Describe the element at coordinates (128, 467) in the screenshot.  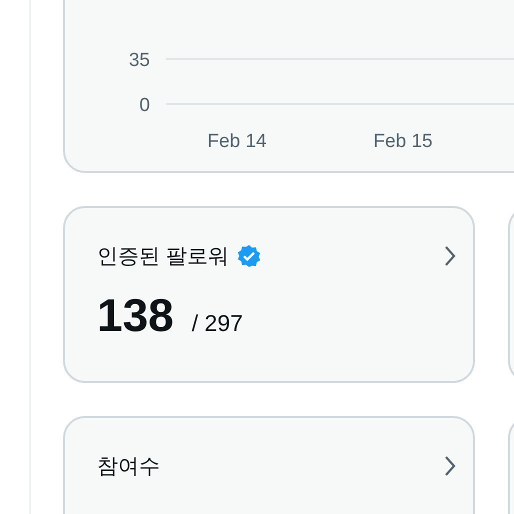
I see `card-title: 참여수` at that location.